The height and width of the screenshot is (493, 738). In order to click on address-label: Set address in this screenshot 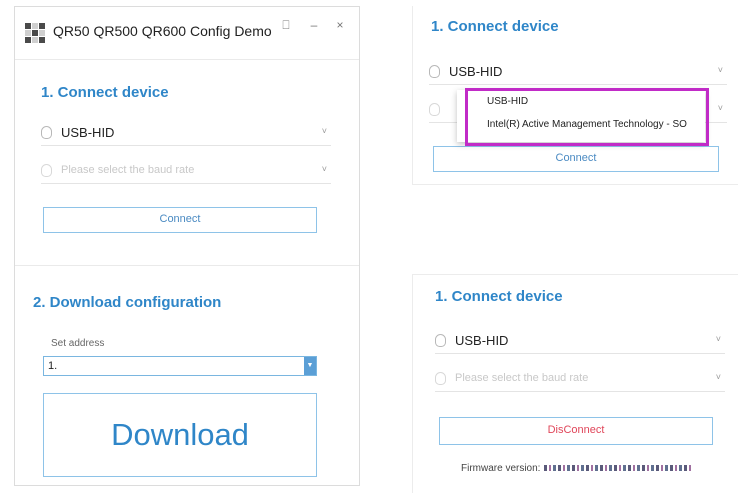, I will do `click(78, 343)`.